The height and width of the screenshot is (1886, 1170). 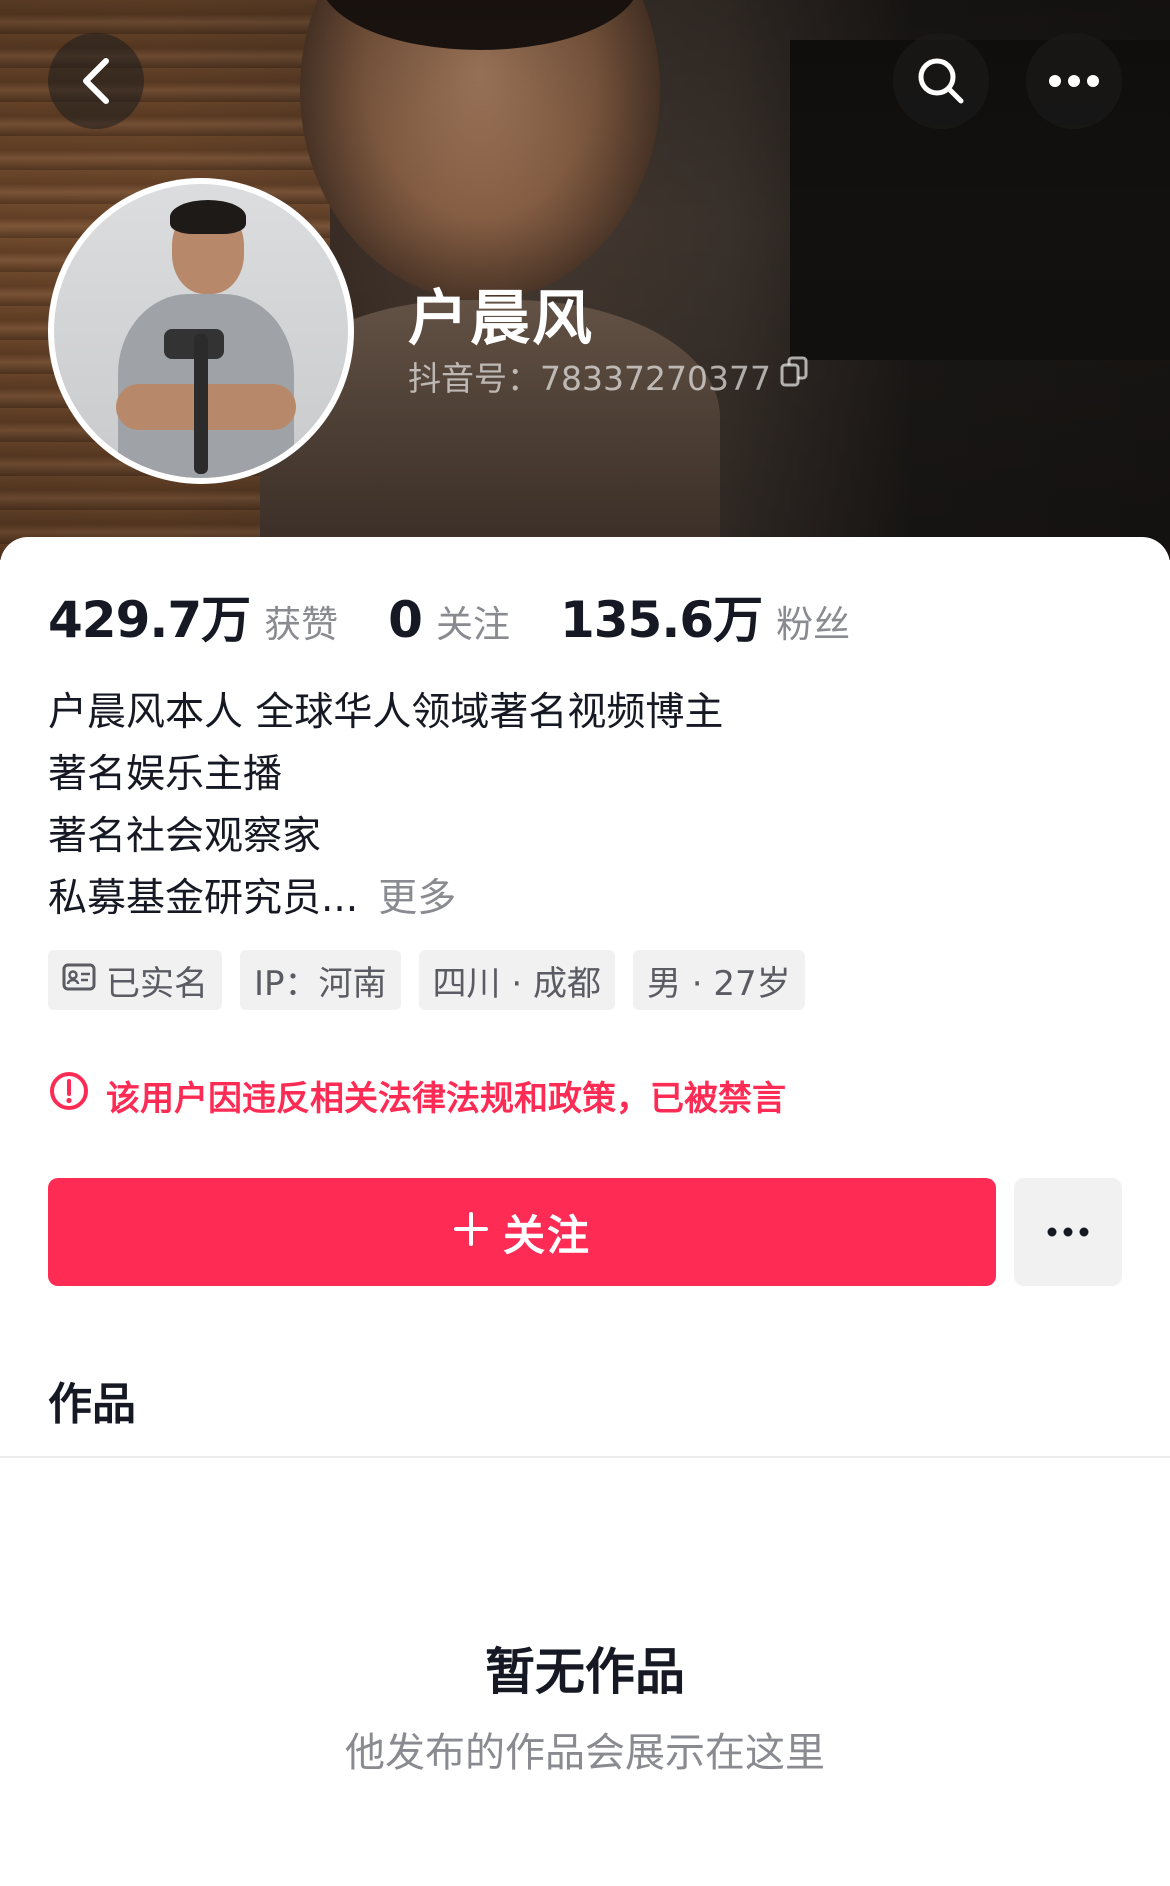 What do you see at coordinates (149, 620) in the screenshot?
I see `stat-value: 429.7万` at bounding box center [149, 620].